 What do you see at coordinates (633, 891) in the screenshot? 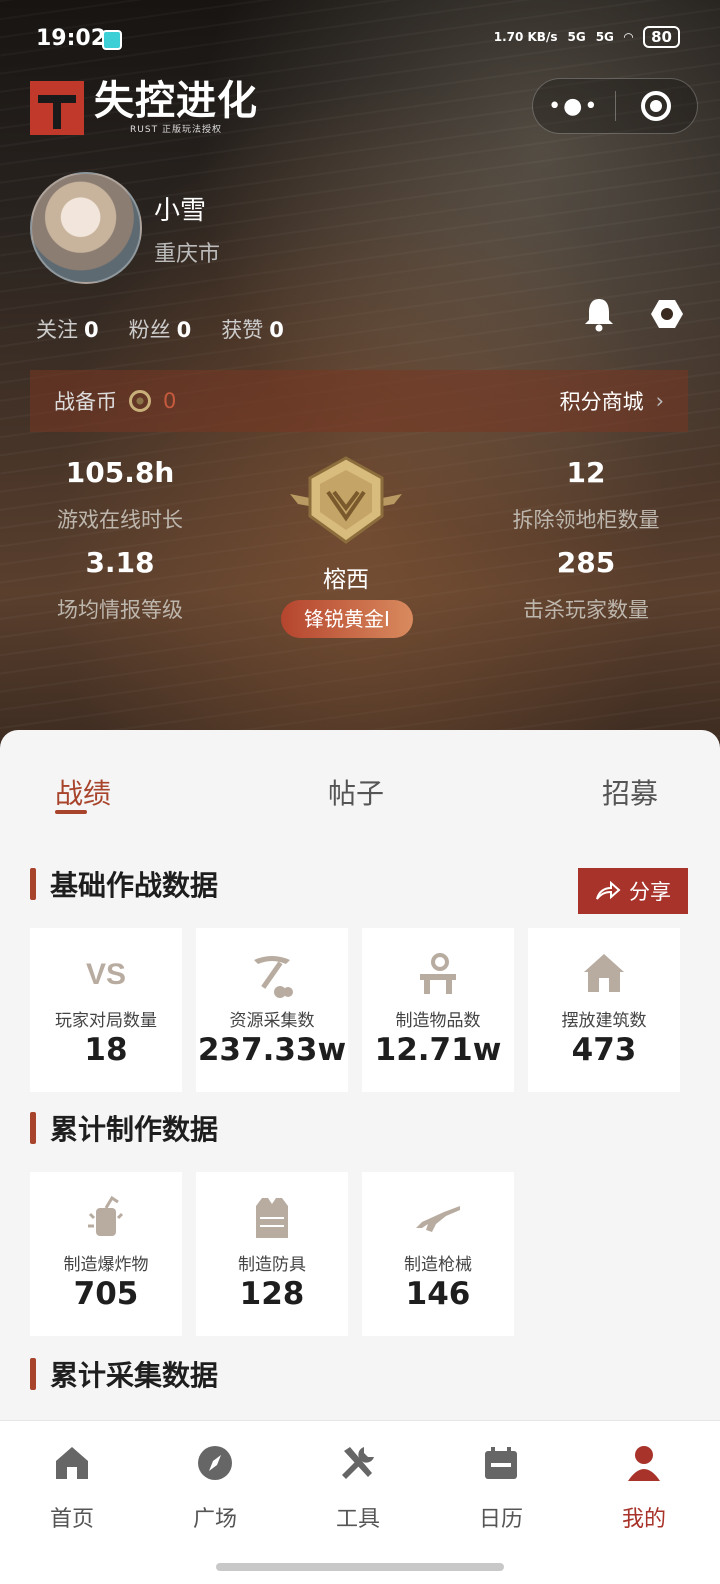
I see `share-button: 分享` at bounding box center [633, 891].